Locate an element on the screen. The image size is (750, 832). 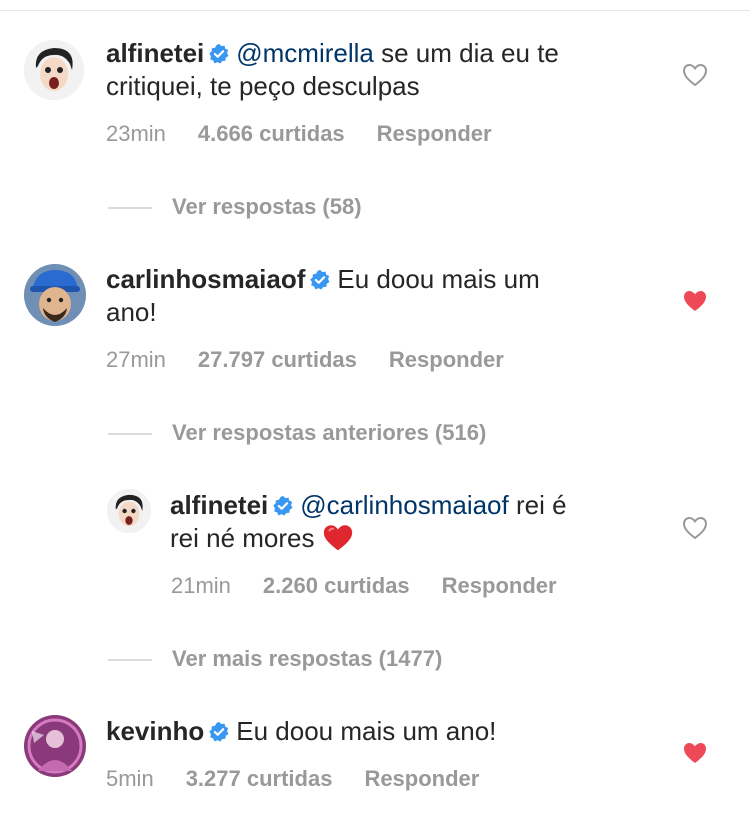
red-heart-emoji-icon is located at coordinates (337, 538).